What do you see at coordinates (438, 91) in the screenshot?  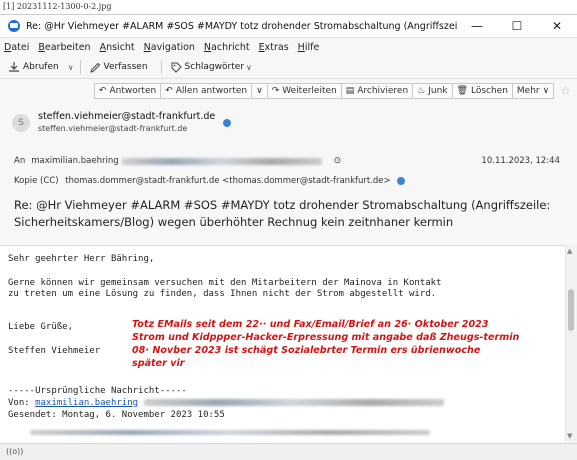 I see `junk-label: Junk` at bounding box center [438, 91].